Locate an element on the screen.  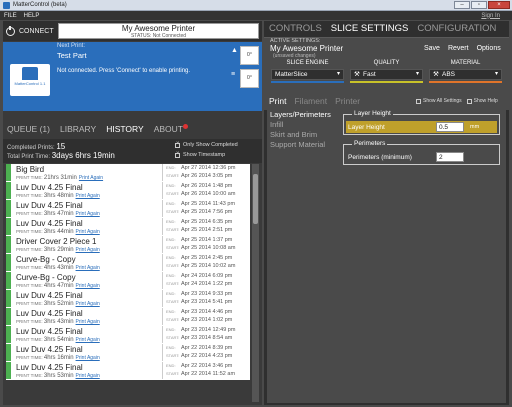
perimeters-group: Perimeters Perimeters (minimum) is located at coordinates (421, 152).